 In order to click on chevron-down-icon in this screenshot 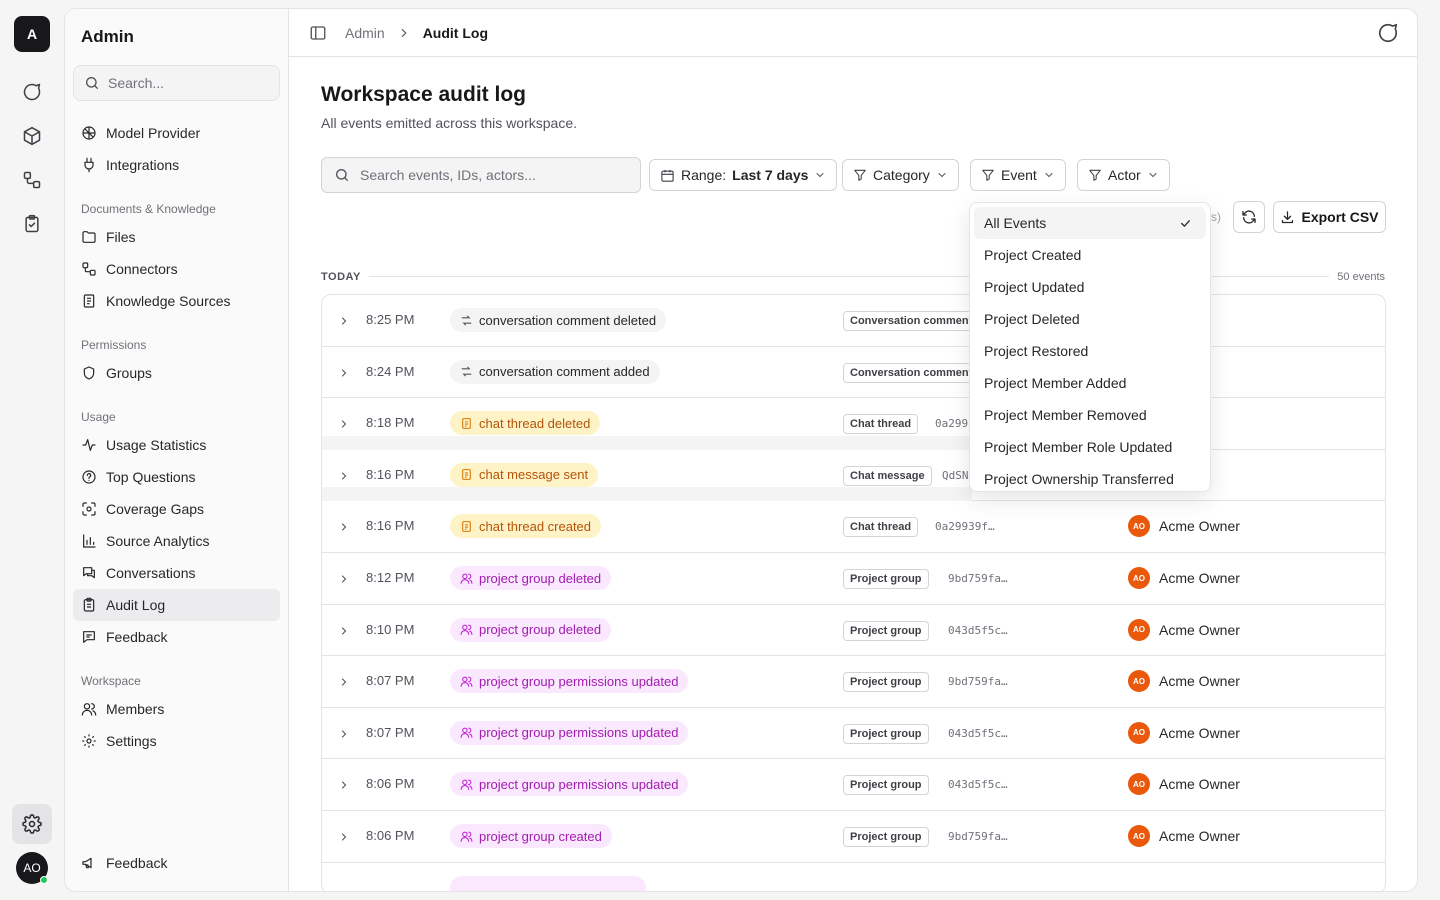, I will do `click(1049, 175)`.